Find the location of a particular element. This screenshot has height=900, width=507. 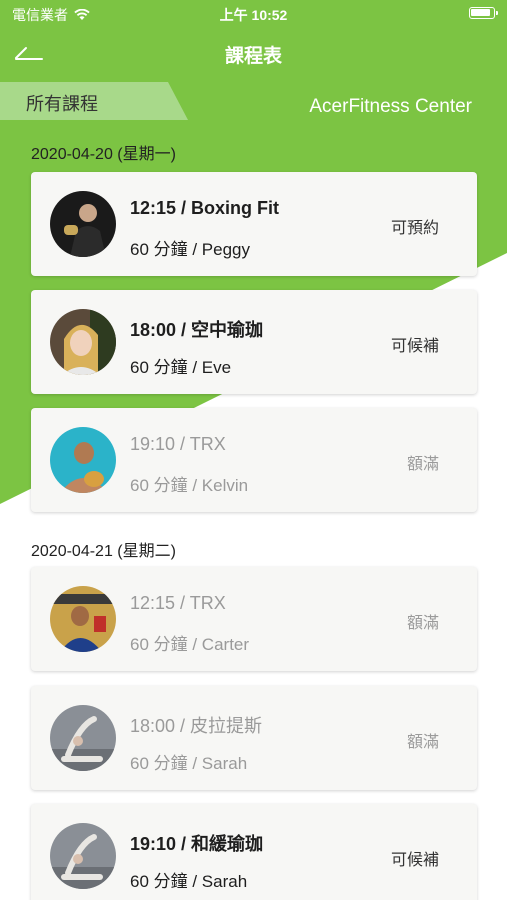

class-title: 18:00 / 空中瑜珈 is located at coordinates (197, 330).